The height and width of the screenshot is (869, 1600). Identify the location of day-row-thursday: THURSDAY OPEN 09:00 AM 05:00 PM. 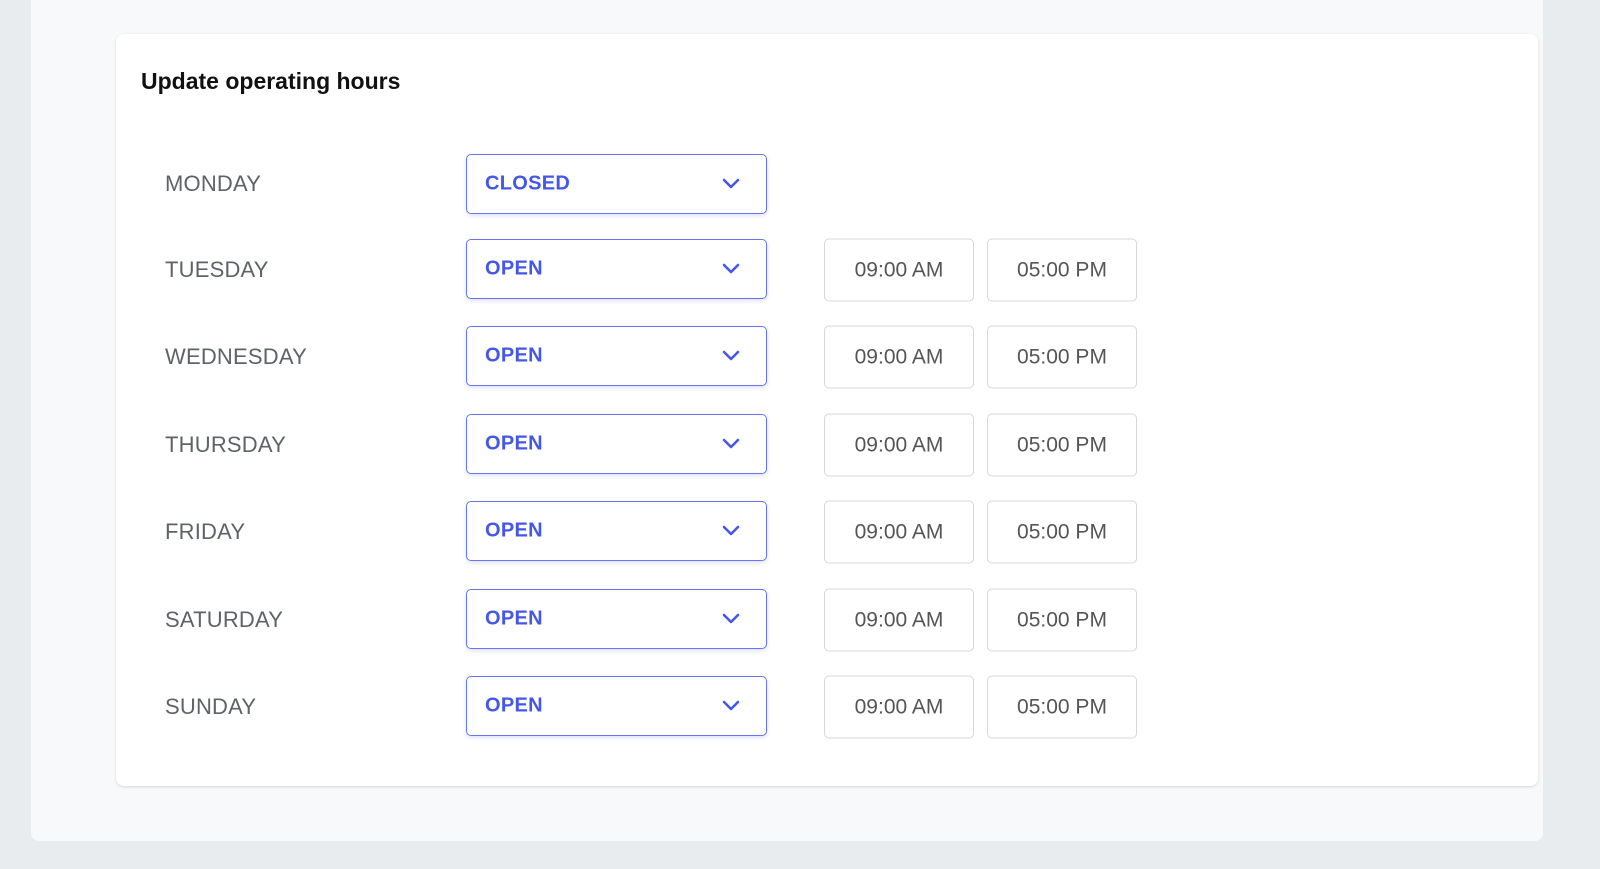
(827, 445).